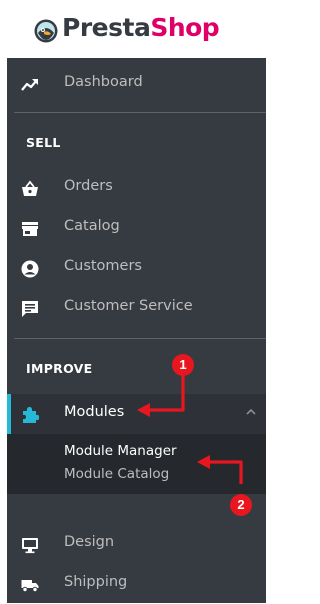 The height and width of the screenshot is (604, 320). Describe the element at coordinates (92, 226) in the screenshot. I see `sidebar-item-label: Catalog` at that location.